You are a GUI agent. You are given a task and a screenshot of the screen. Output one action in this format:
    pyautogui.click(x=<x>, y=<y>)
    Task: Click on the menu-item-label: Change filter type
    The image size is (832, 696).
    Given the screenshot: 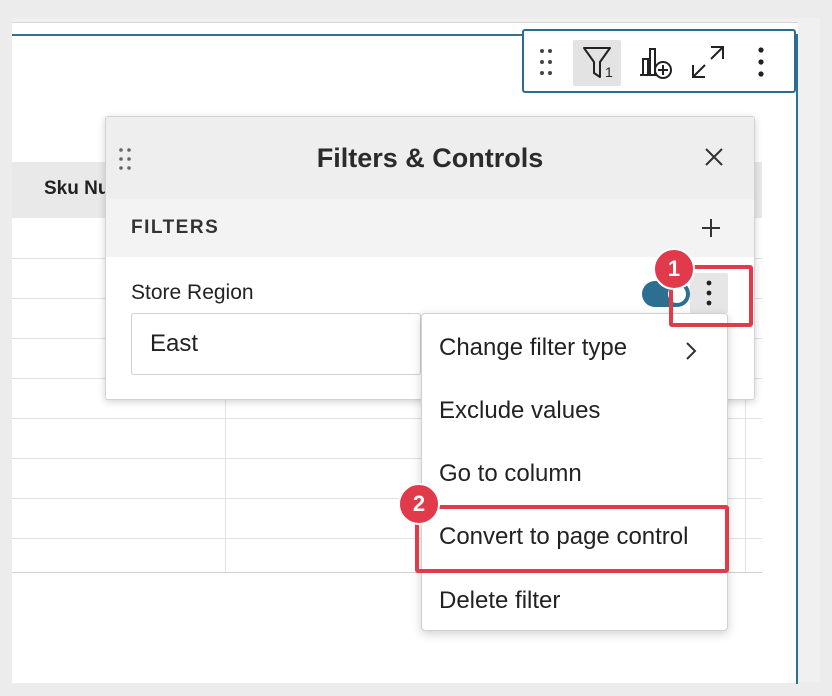 What is the action you would take?
    pyautogui.click(x=533, y=347)
    